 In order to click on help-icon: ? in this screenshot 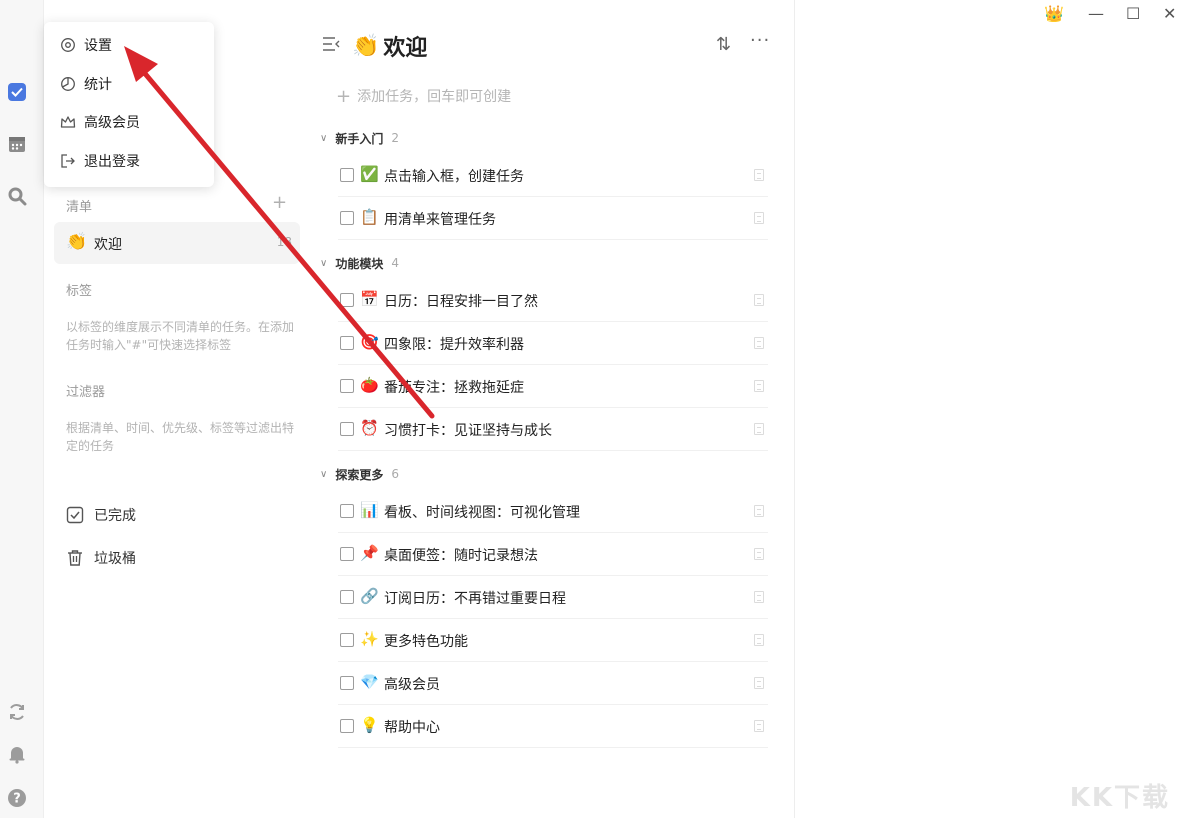, I will do `click(17, 798)`.